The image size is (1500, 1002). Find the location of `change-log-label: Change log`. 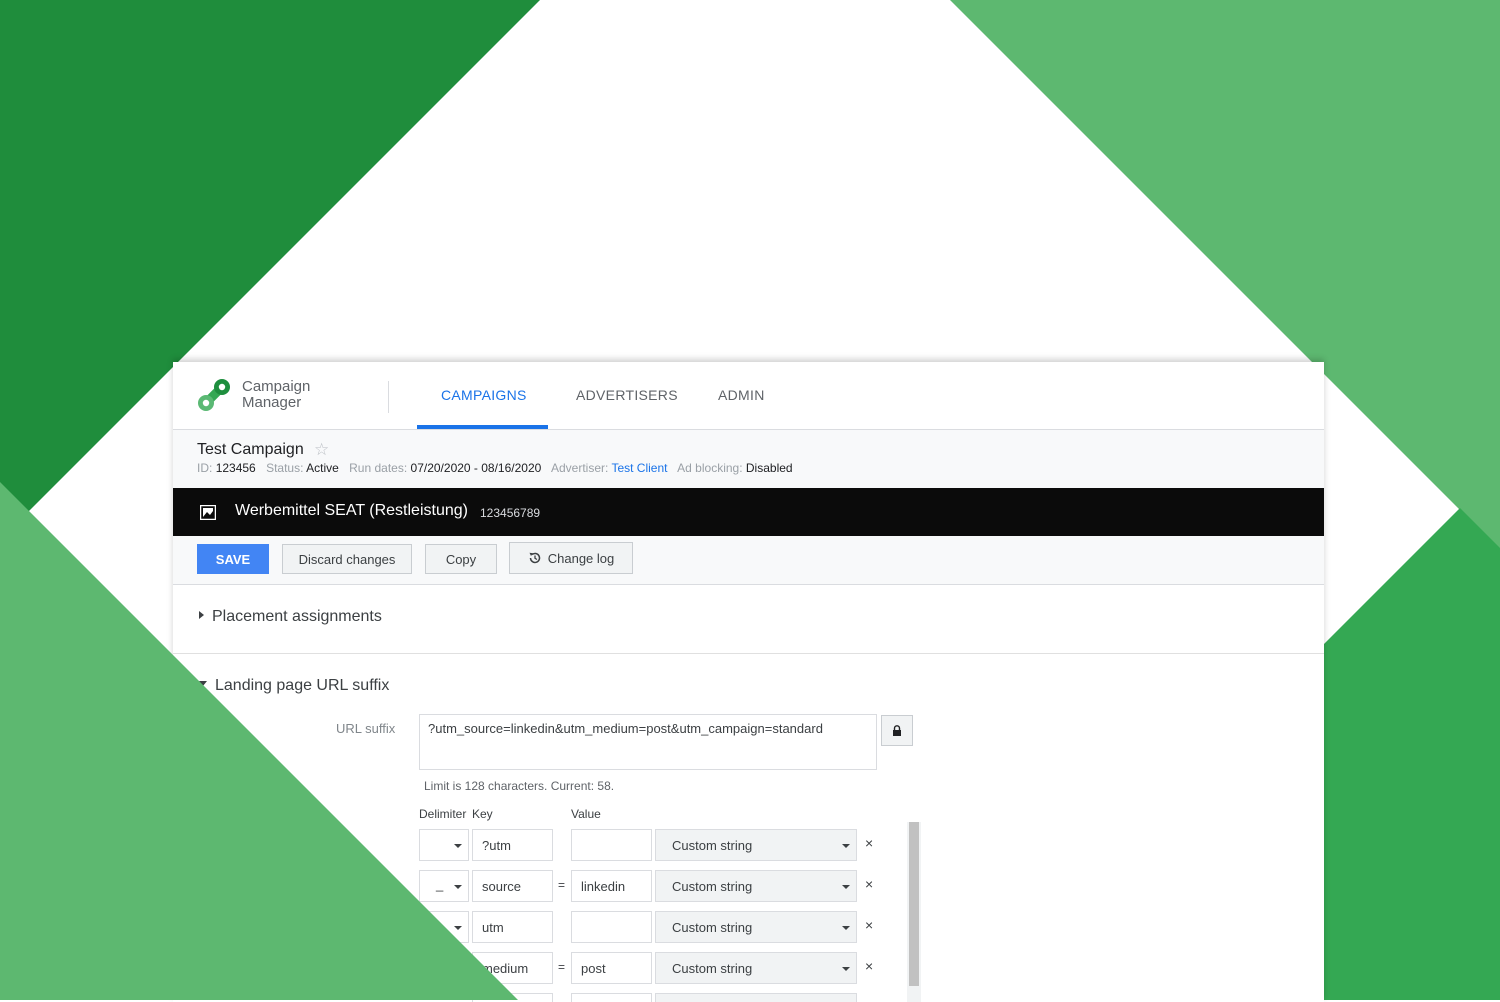

change-log-label: Change log is located at coordinates (581, 558).